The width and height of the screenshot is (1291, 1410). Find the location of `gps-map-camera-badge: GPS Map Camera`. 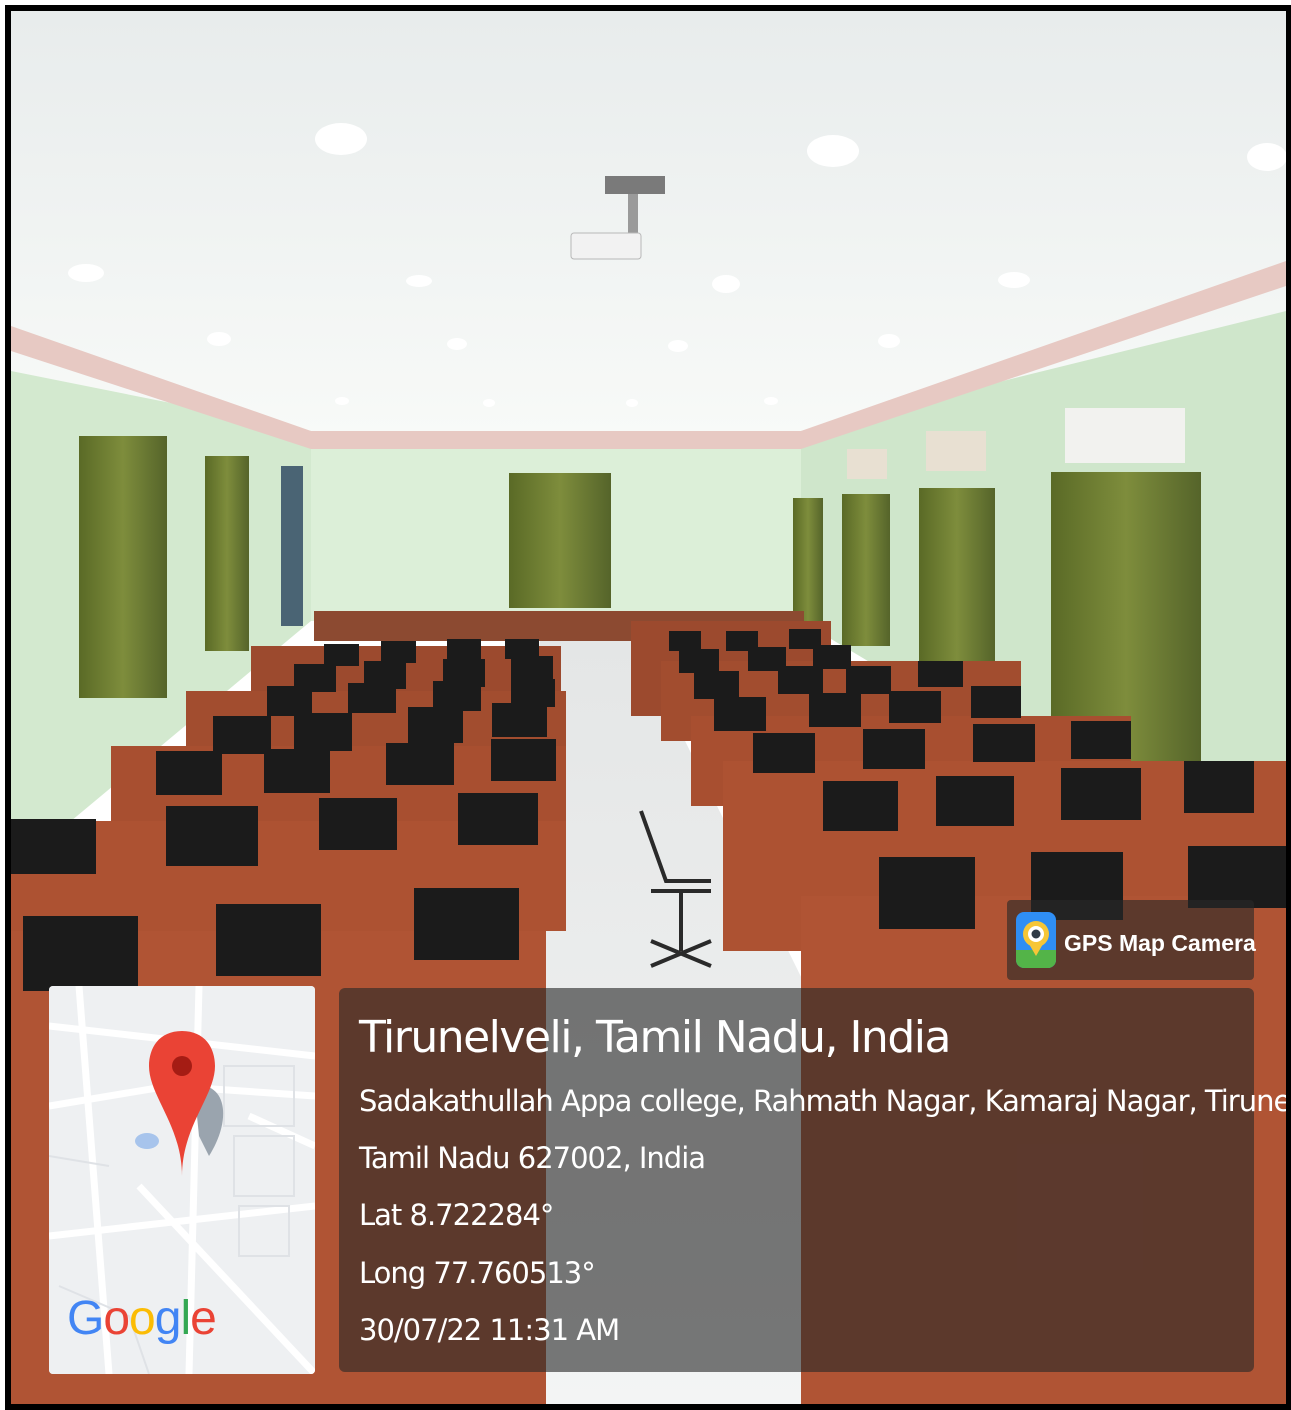

gps-map-camera-badge: GPS Map Camera is located at coordinates (1131, 940).